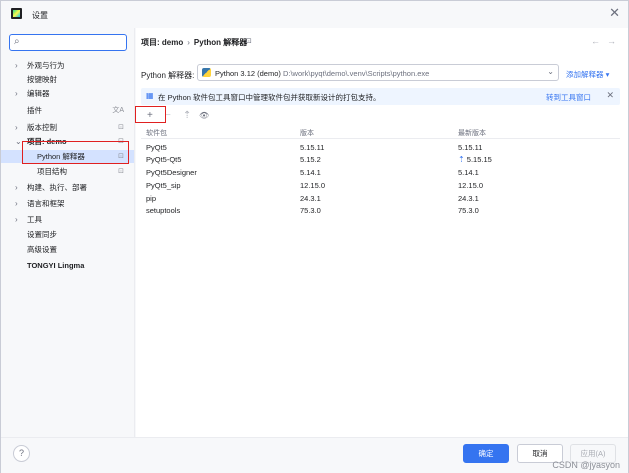  I want to click on translate-icon: 文A, so click(118, 110).